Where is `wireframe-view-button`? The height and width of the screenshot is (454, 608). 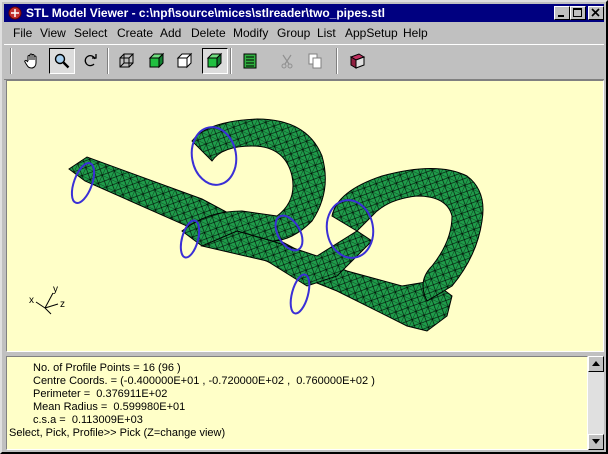
wireframe-view-button is located at coordinates (127, 61).